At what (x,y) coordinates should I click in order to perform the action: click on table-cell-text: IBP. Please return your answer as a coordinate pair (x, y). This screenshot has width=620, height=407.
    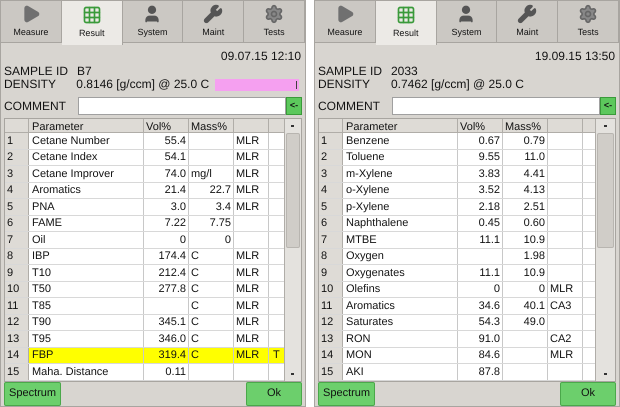
    Looking at the image, I should click on (41, 256).